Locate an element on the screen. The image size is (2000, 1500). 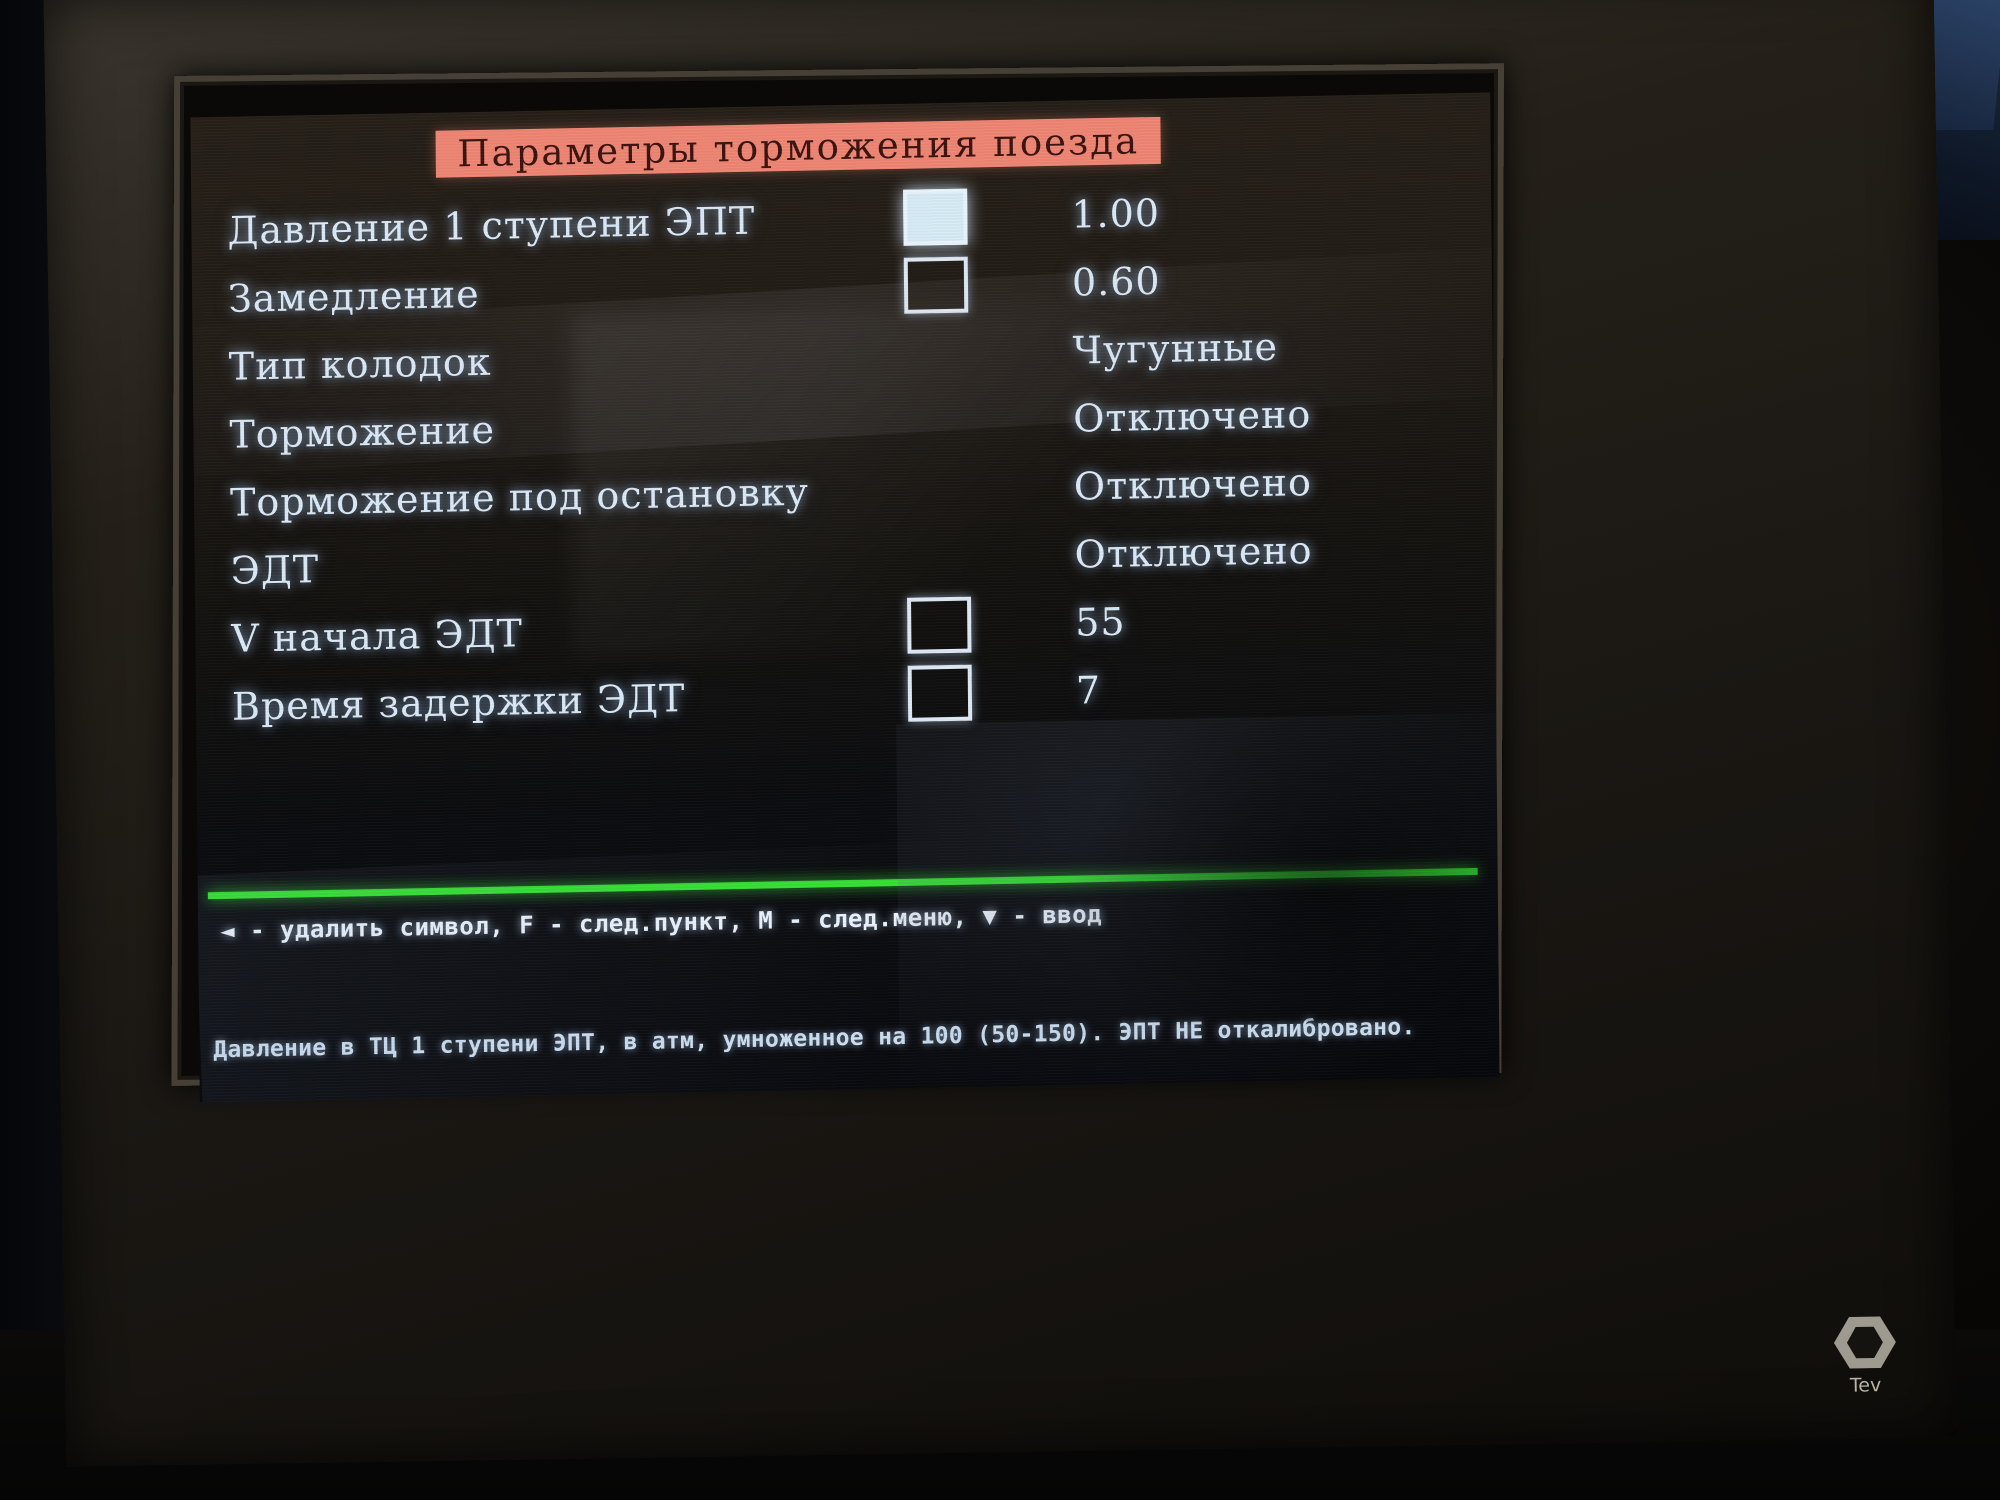
parameter-value: 7 is located at coordinates (1088, 690).